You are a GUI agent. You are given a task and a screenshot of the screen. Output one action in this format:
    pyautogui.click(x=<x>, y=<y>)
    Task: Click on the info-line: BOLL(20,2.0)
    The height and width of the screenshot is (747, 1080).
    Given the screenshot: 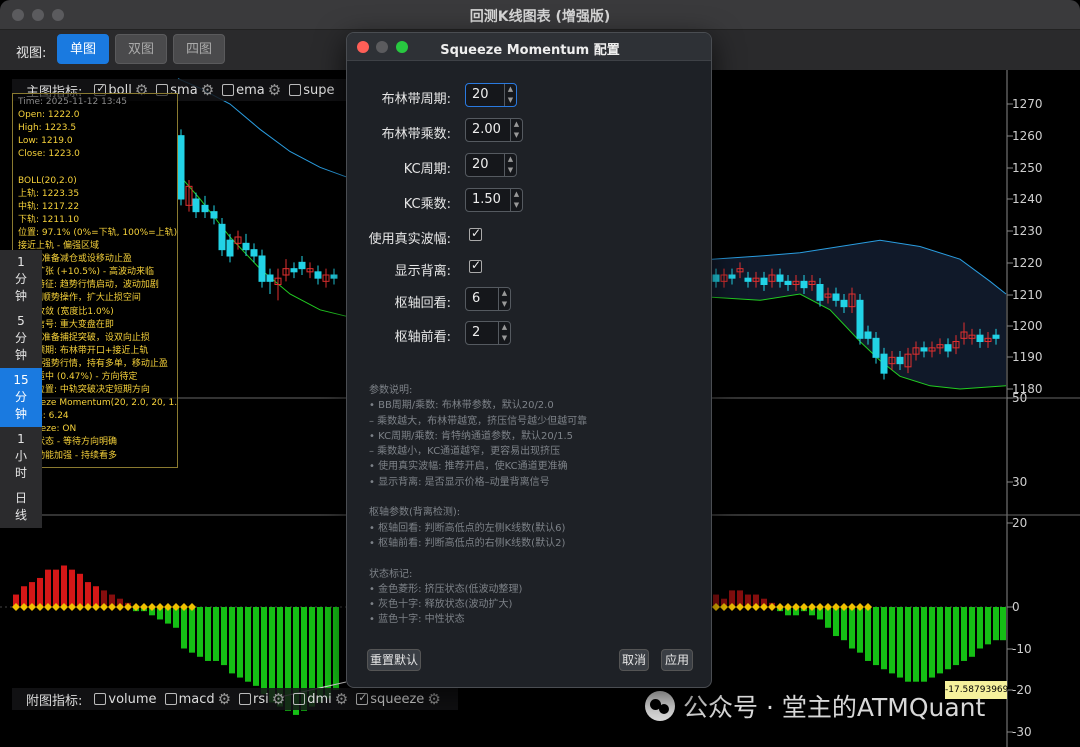 What is the action you would take?
    pyautogui.click(x=47, y=180)
    